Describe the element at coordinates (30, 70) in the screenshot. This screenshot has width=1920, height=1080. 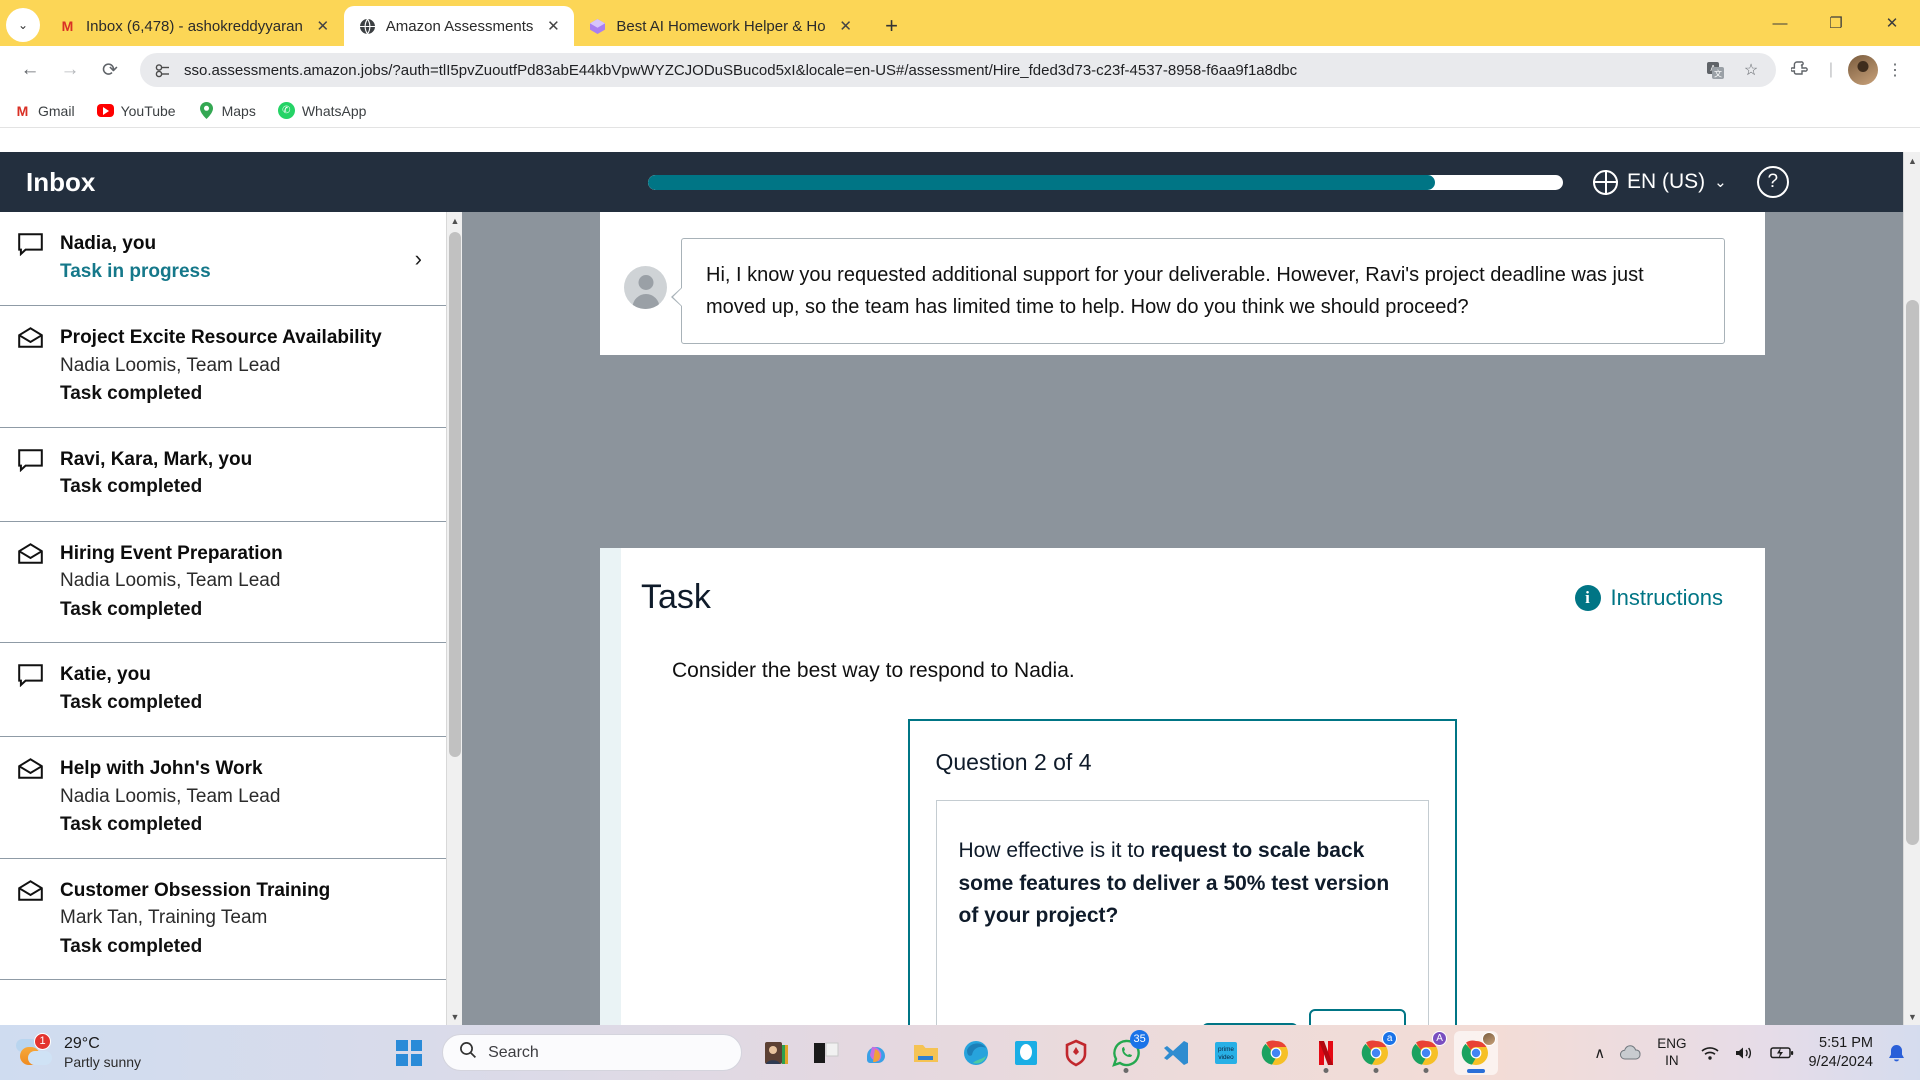
I see `back-icon: ←` at that location.